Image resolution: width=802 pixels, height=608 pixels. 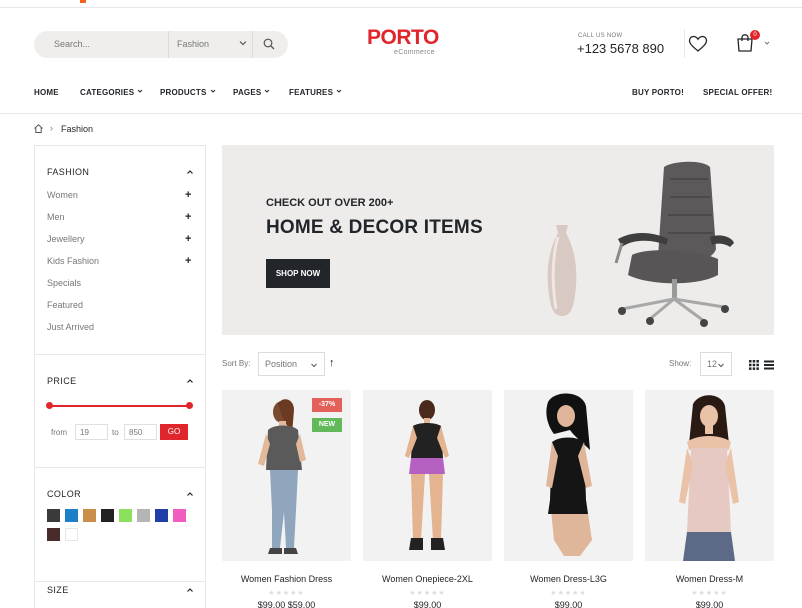 I want to click on search-button, so click(x=268, y=44).